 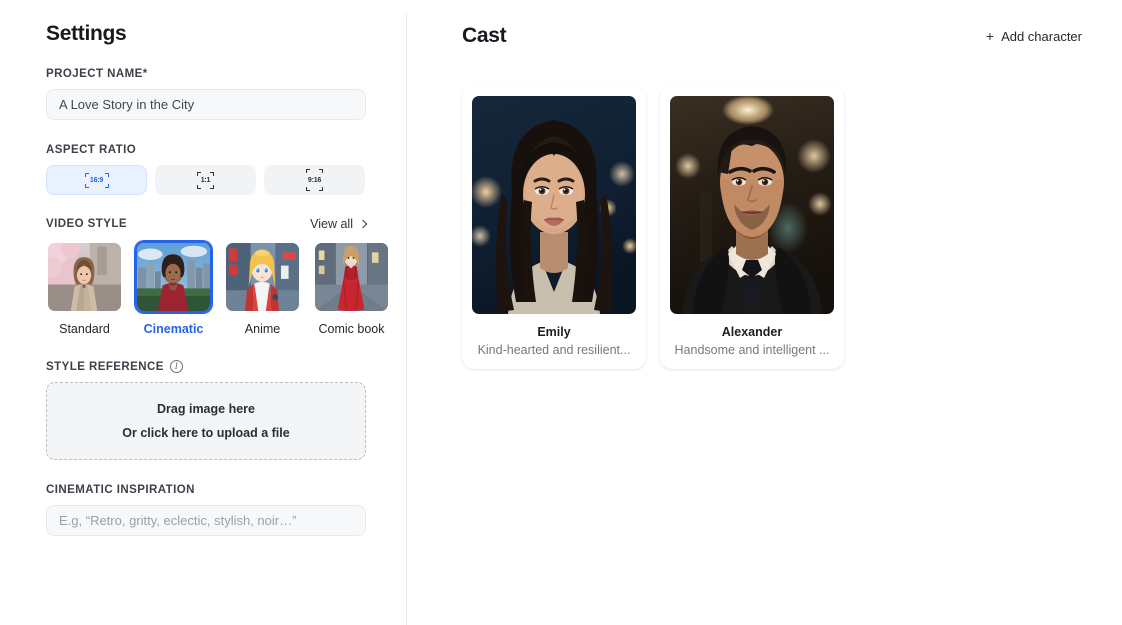 What do you see at coordinates (206, 104) in the screenshot?
I see `project-name-input` at bounding box center [206, 104].